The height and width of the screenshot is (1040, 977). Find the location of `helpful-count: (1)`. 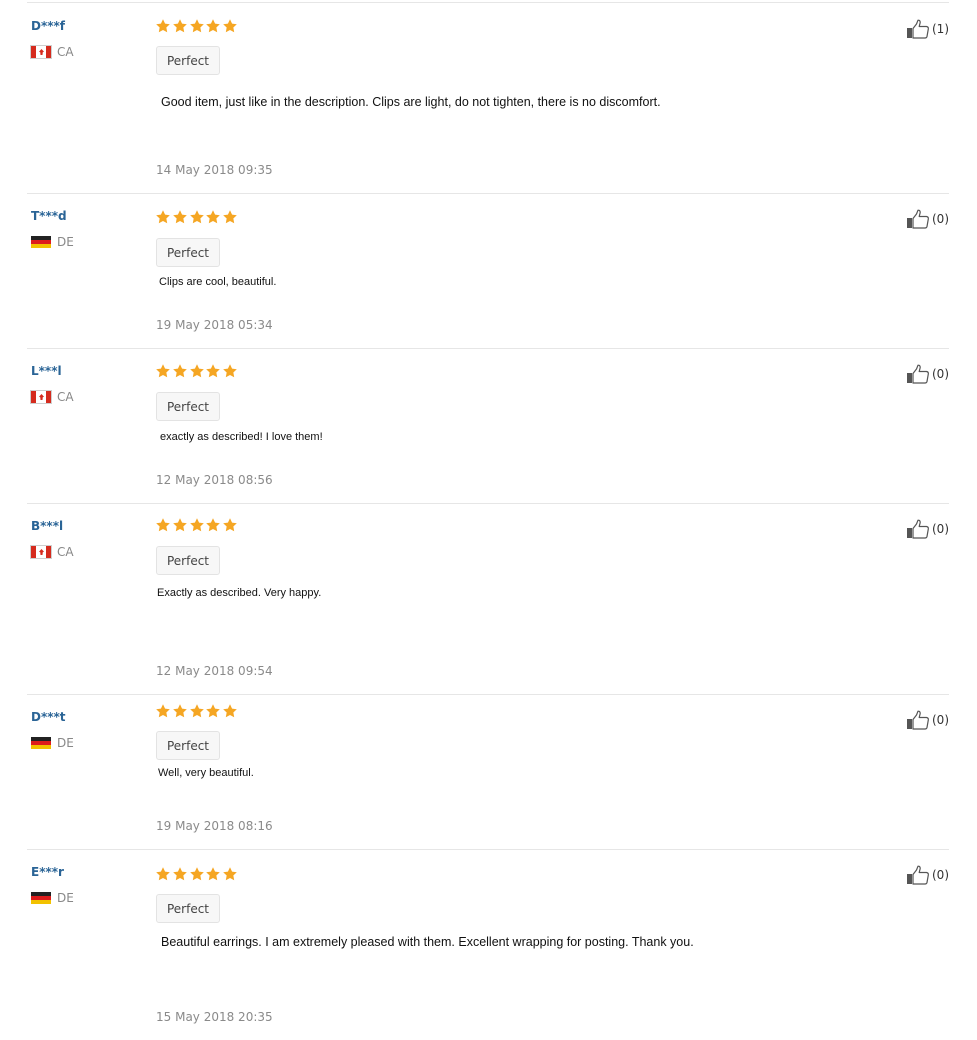

helpful-count: (1) is located at coordinates (940, 29).